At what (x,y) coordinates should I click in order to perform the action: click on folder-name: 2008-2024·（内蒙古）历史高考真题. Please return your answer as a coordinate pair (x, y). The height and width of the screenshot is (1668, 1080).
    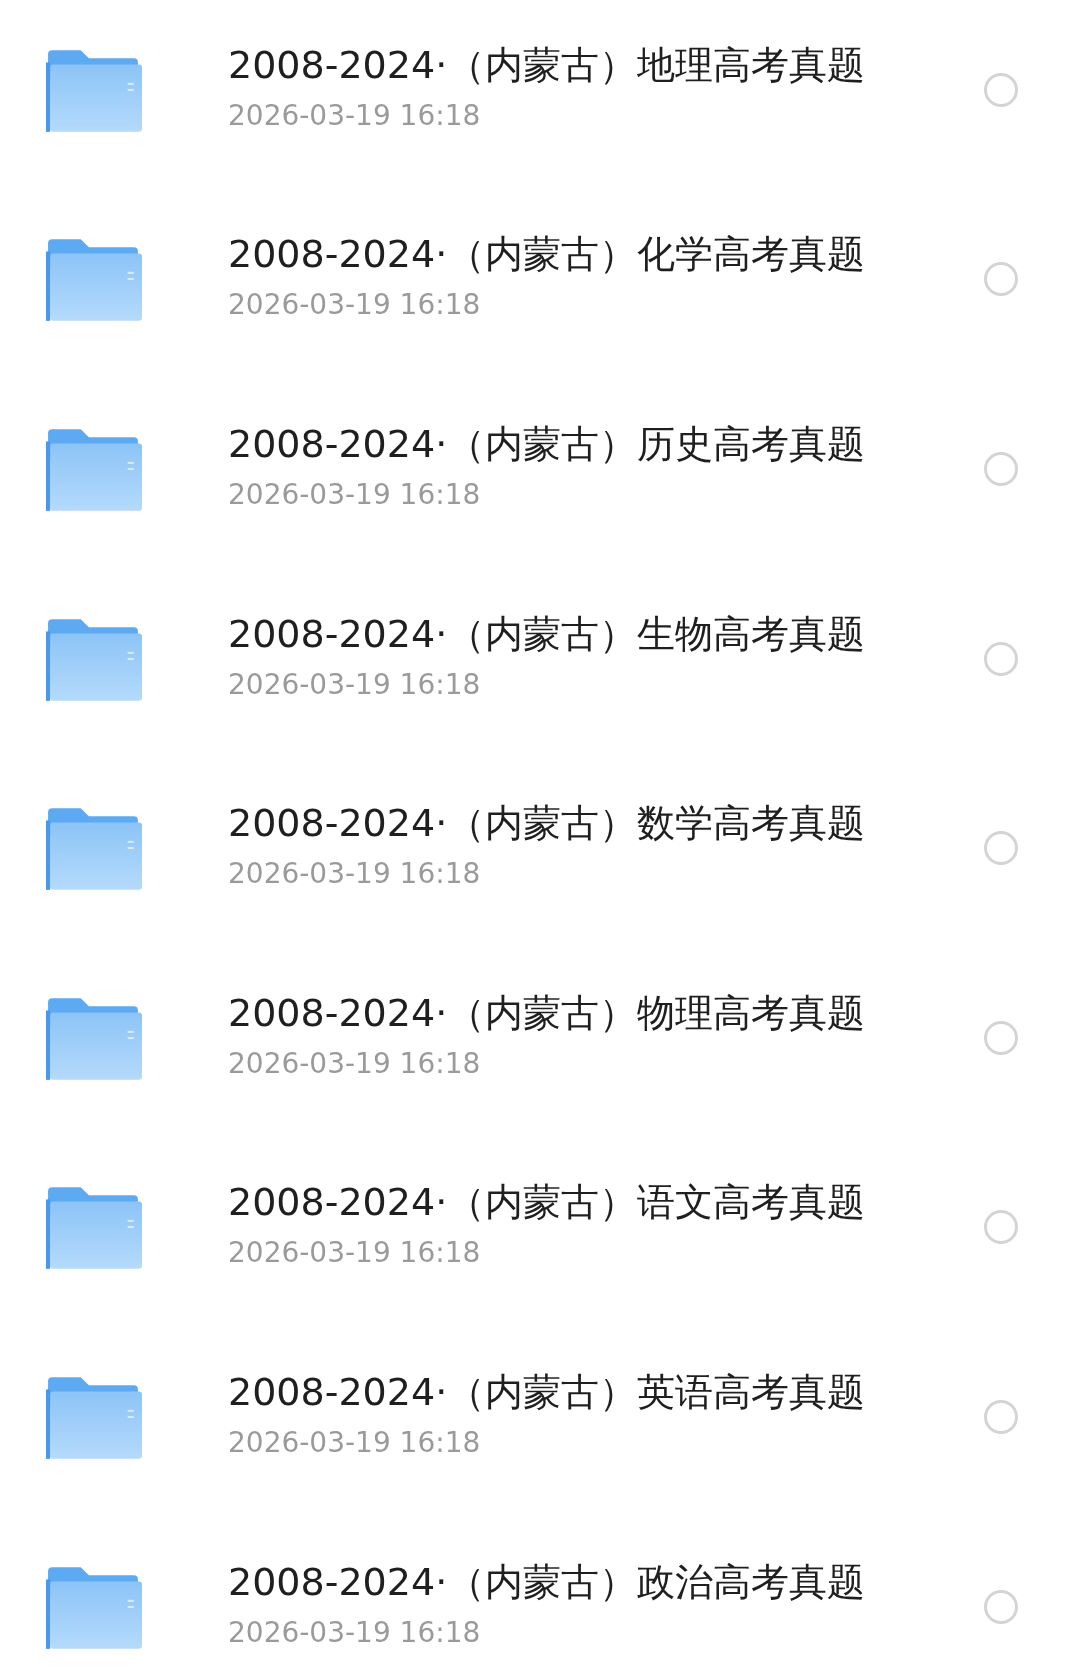
    Looking at the image, I should click on (547, 444).